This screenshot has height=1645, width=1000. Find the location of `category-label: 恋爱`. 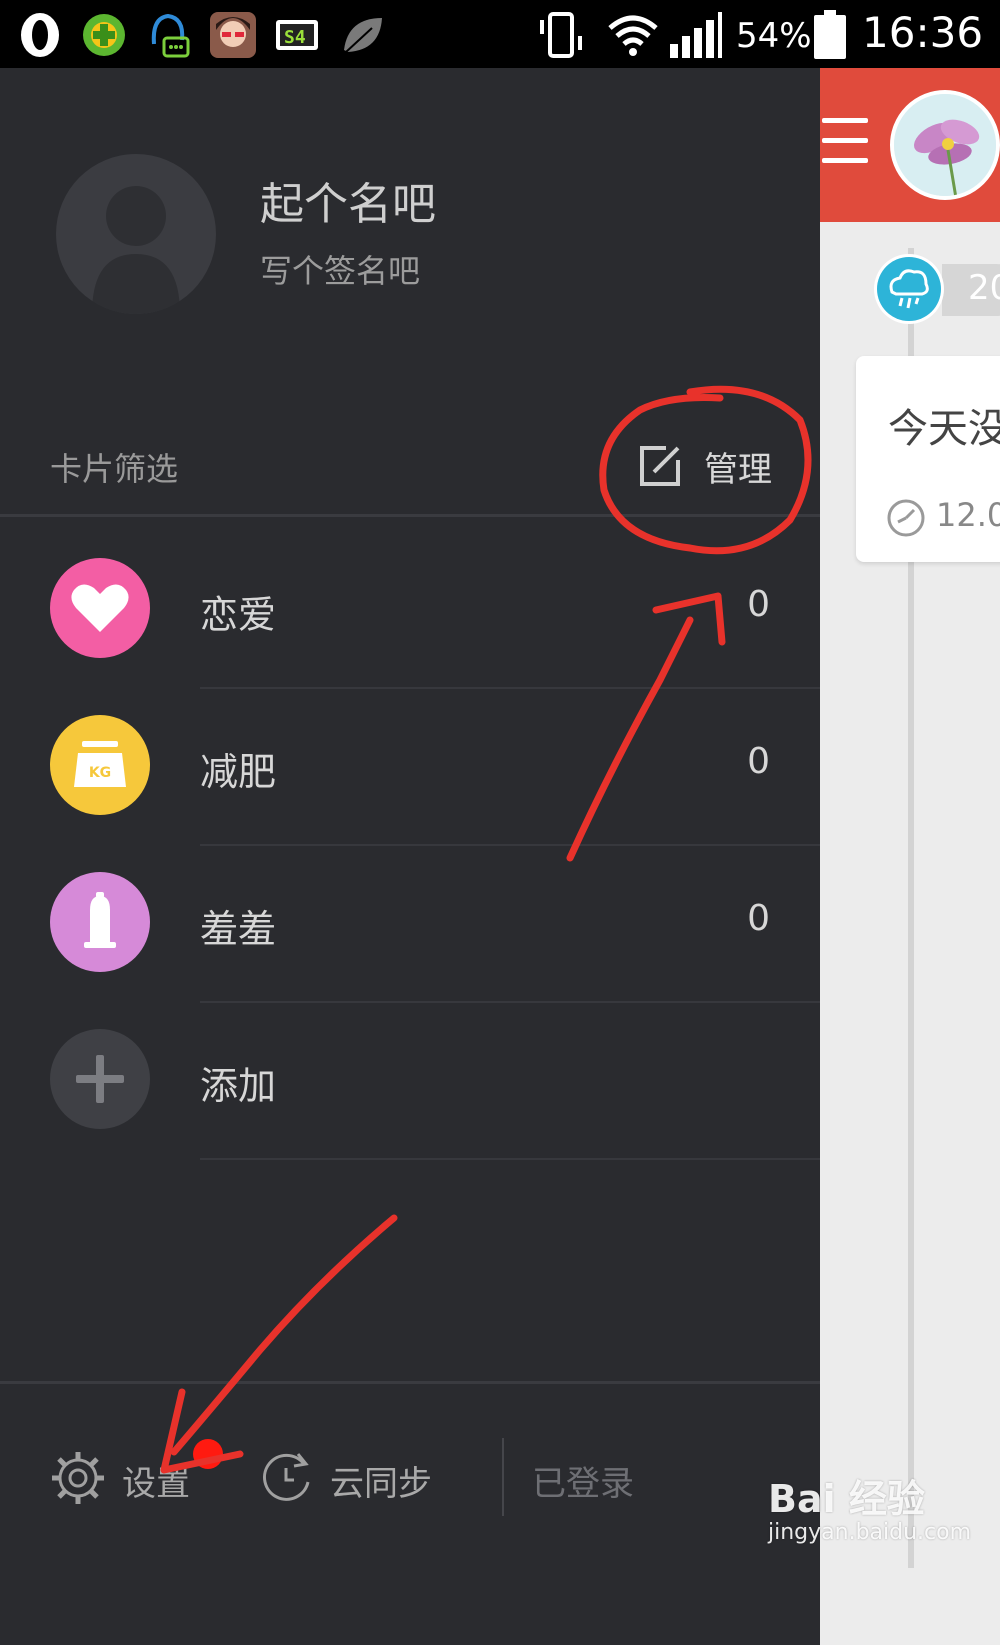

category-label: 恋爱 is located at coordinates (238, 615).